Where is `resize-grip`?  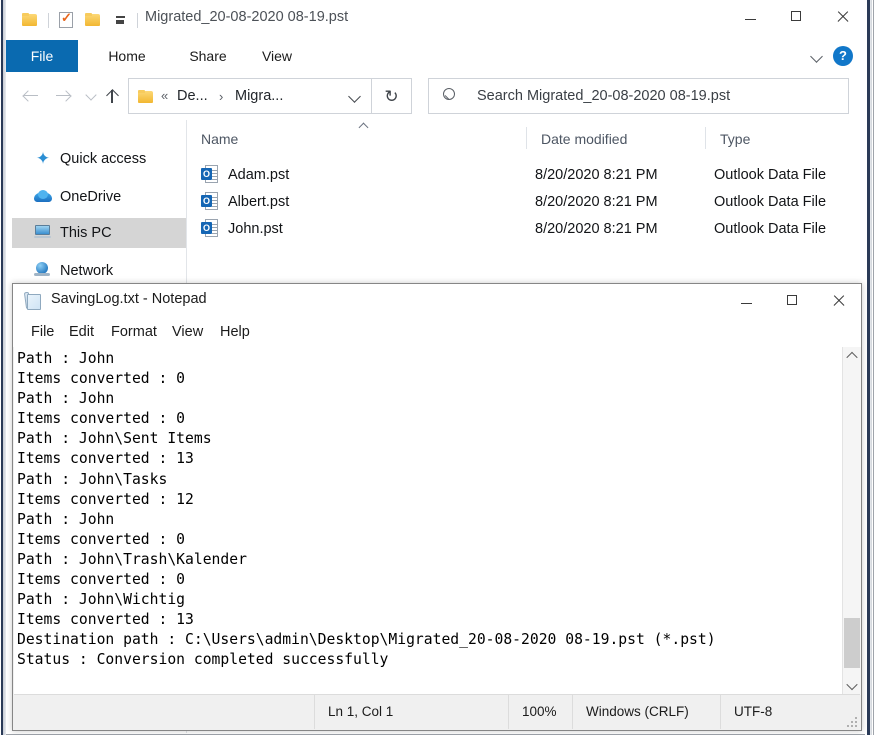 resize-grip is located at coordinates (851, 721).